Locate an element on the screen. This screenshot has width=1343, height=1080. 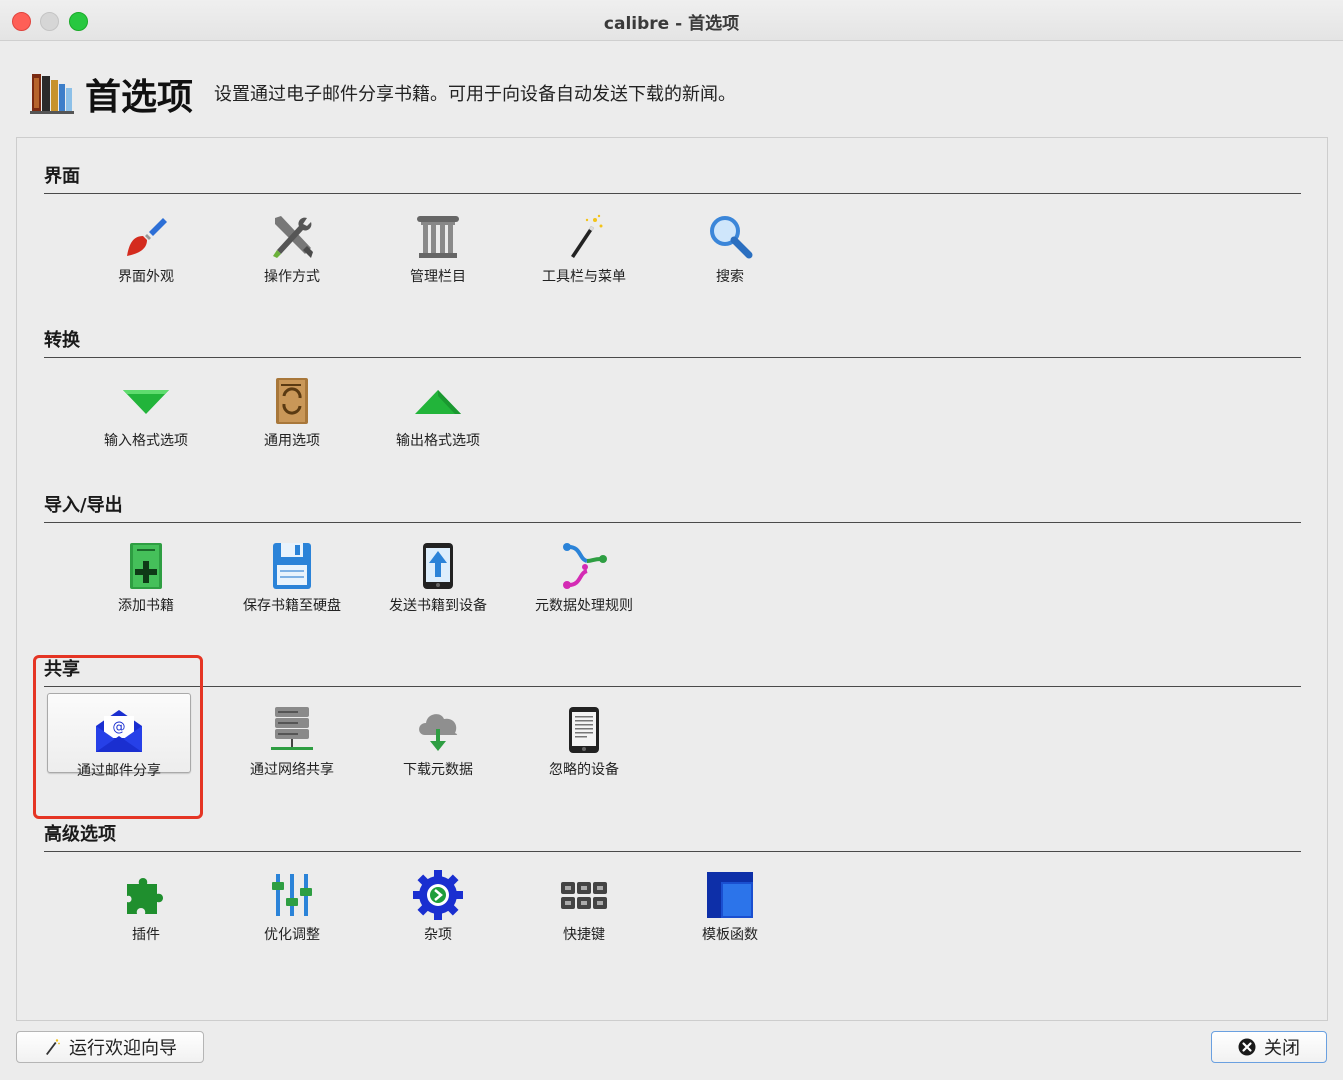
keyboard-icon is located at coordinates (584, 895).